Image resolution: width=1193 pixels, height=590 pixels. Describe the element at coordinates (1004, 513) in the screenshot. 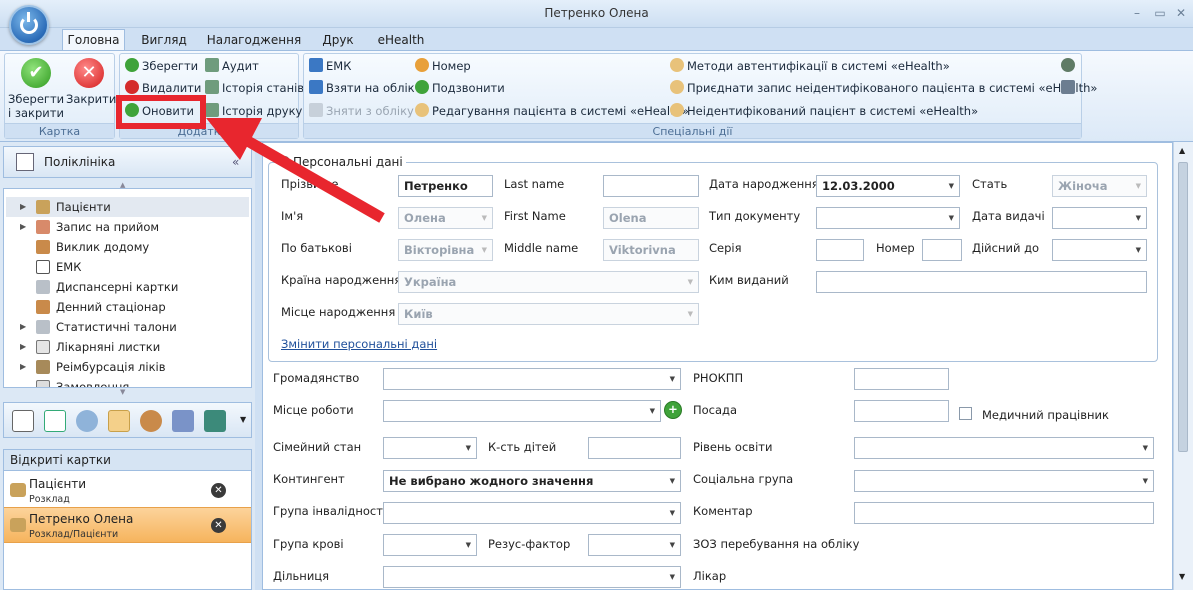

I see `comment-field` at that location.